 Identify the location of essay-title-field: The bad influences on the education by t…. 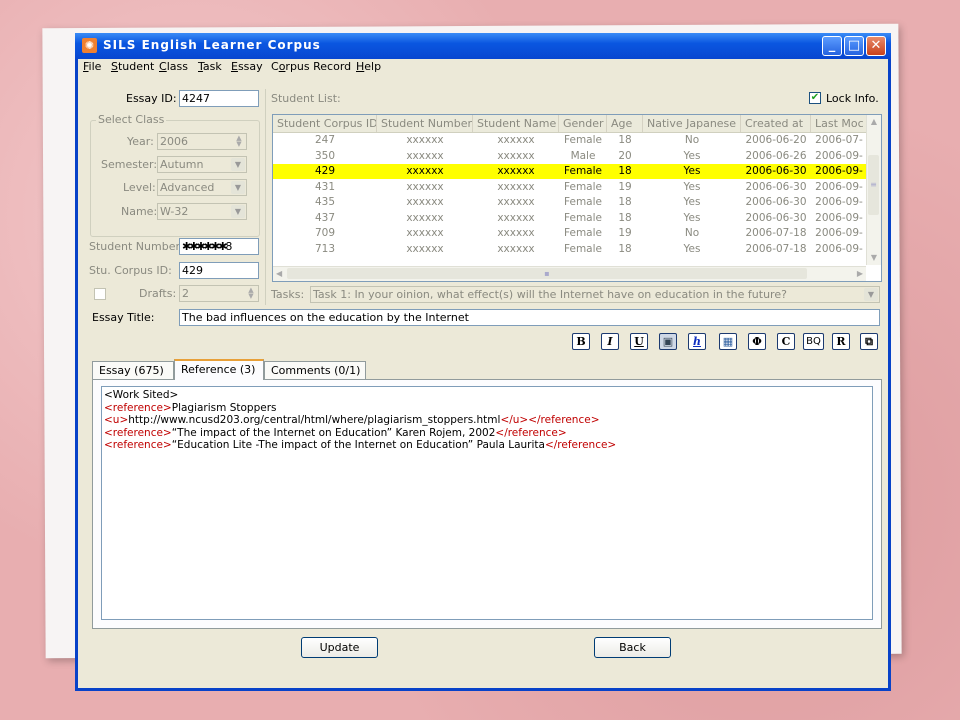
(529, 317).